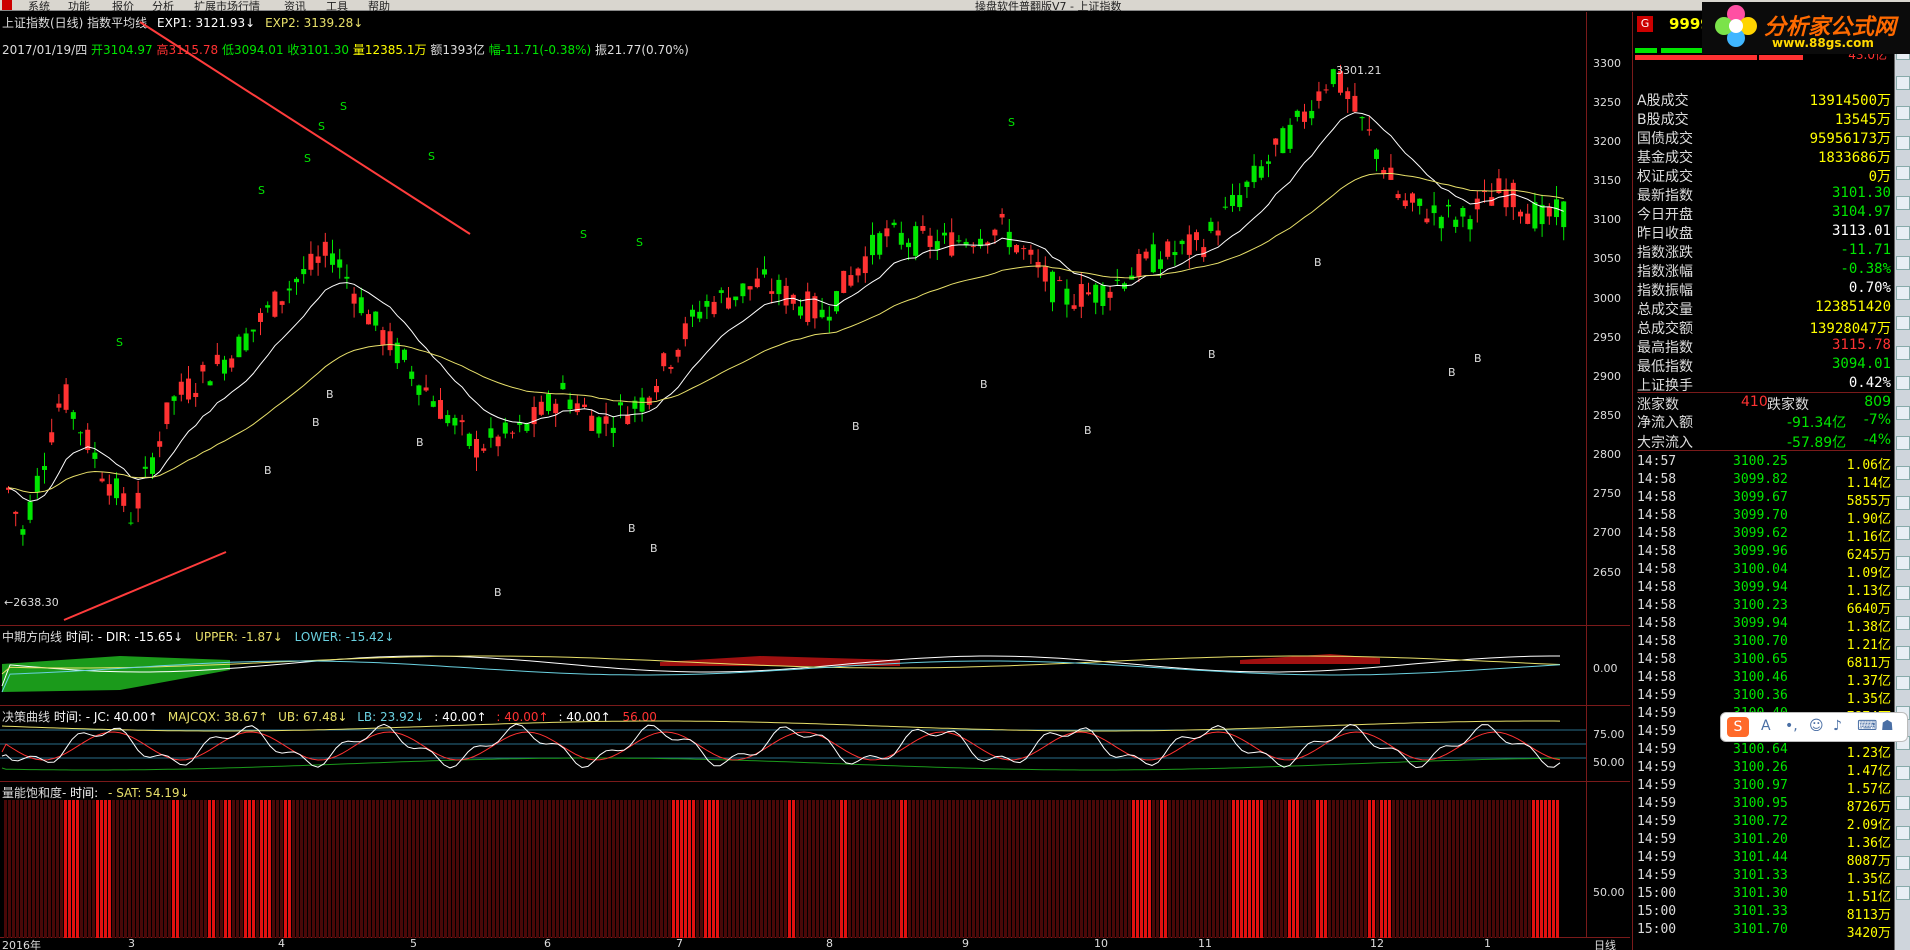 This screenshot has height=950, width=1910. I want to click on ime-toolbar: S A •, ☺ ♪ ⌨ ☗, so click(1814, 727).